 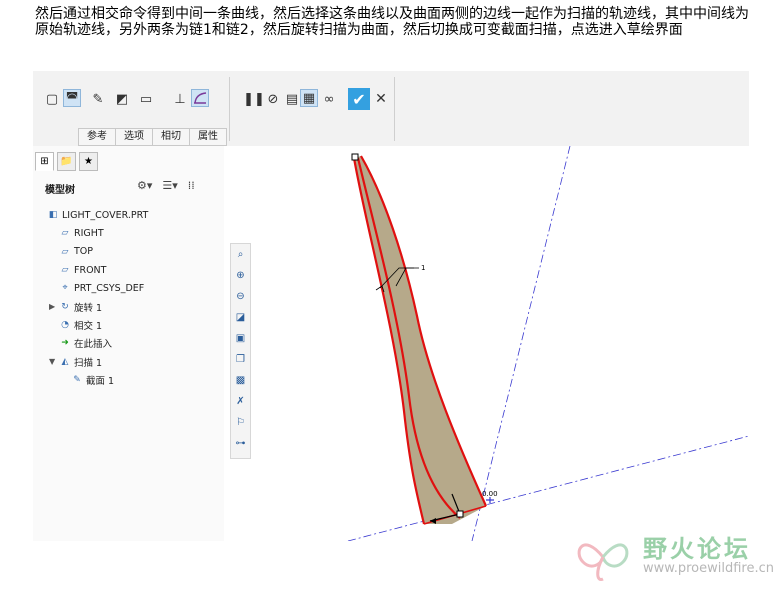 I want to click on watermark-title: 野火论坛, so click(x=697, y=549).